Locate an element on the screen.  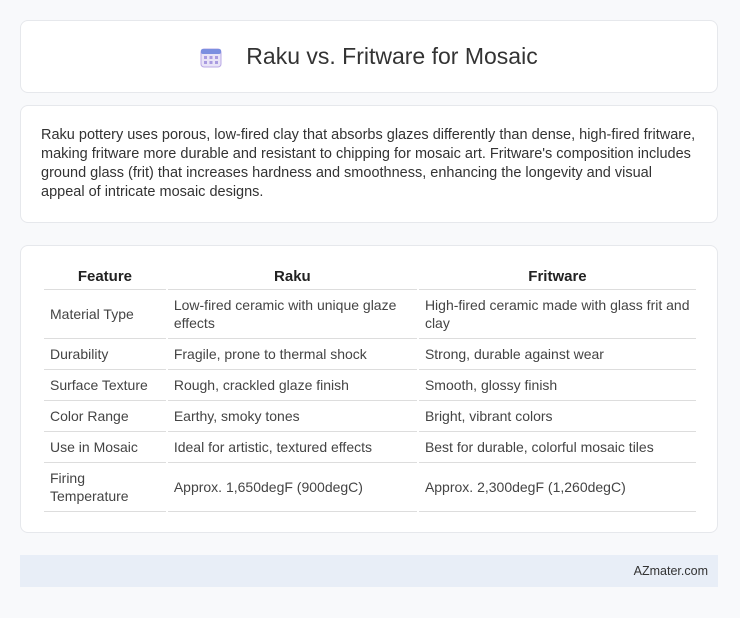
footer-site-link: AZmater.com is located at coordinates (671, 571).